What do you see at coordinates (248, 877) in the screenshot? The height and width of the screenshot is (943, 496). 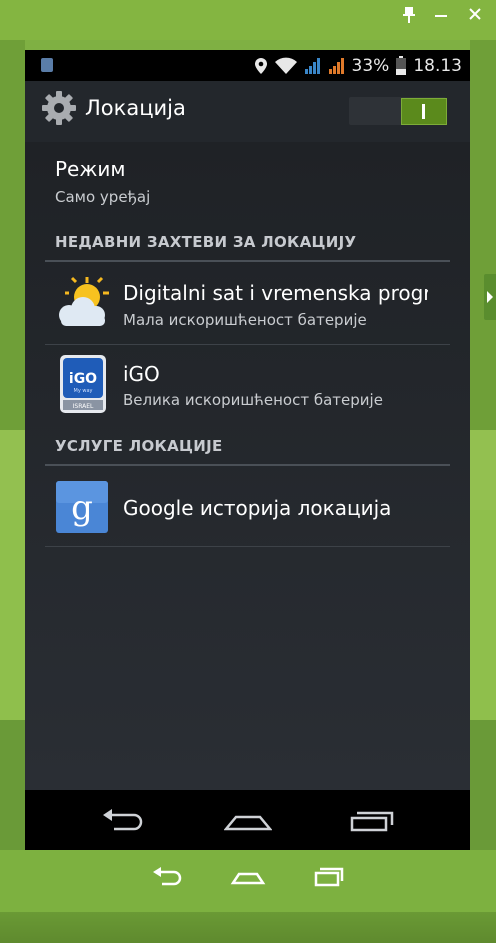 I see `emulator-home-icon` at bounding box center [248, 877].